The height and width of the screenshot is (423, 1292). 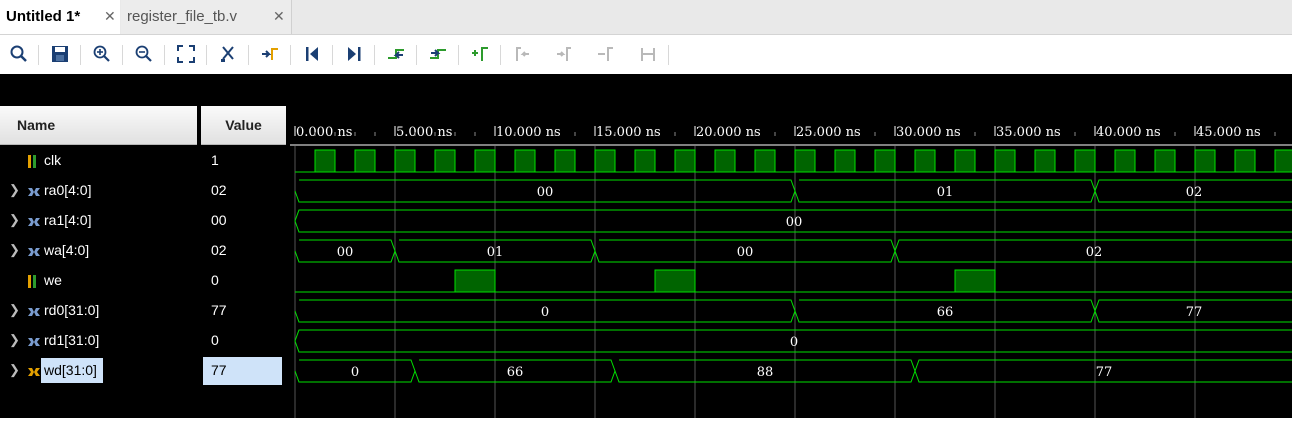 I want to click on time-label: 30.000 ns, so click(x=928, y=132).